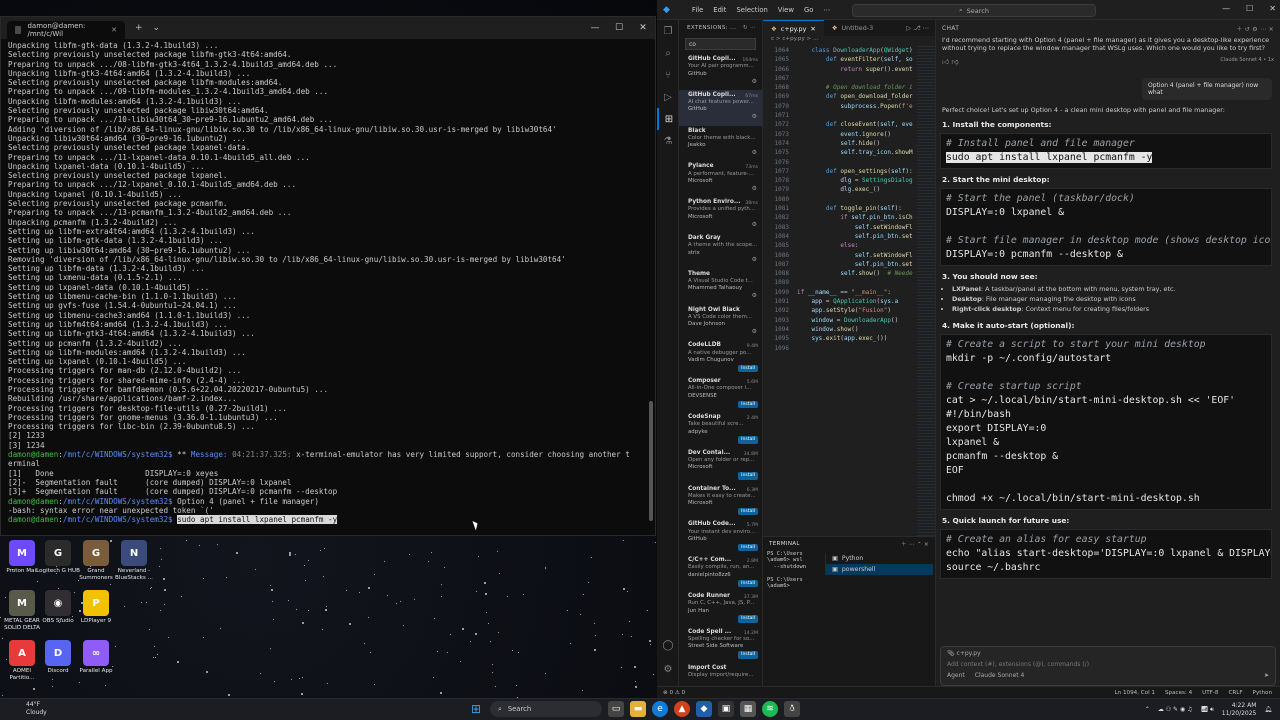 The width and height of the screenshot is (1280, 720). Describe the element at coordinates (704, 709) in the screenshot. I see `vscode-taskbar-icon: ◆` at that location.